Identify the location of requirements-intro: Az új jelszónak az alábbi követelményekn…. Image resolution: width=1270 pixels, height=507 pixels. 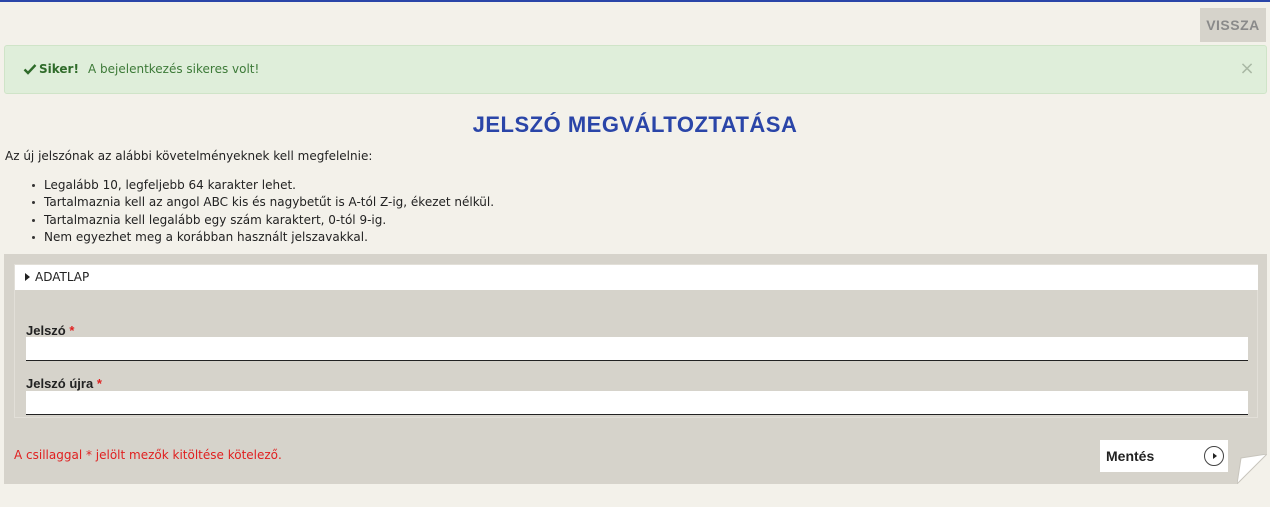
(189, 156).